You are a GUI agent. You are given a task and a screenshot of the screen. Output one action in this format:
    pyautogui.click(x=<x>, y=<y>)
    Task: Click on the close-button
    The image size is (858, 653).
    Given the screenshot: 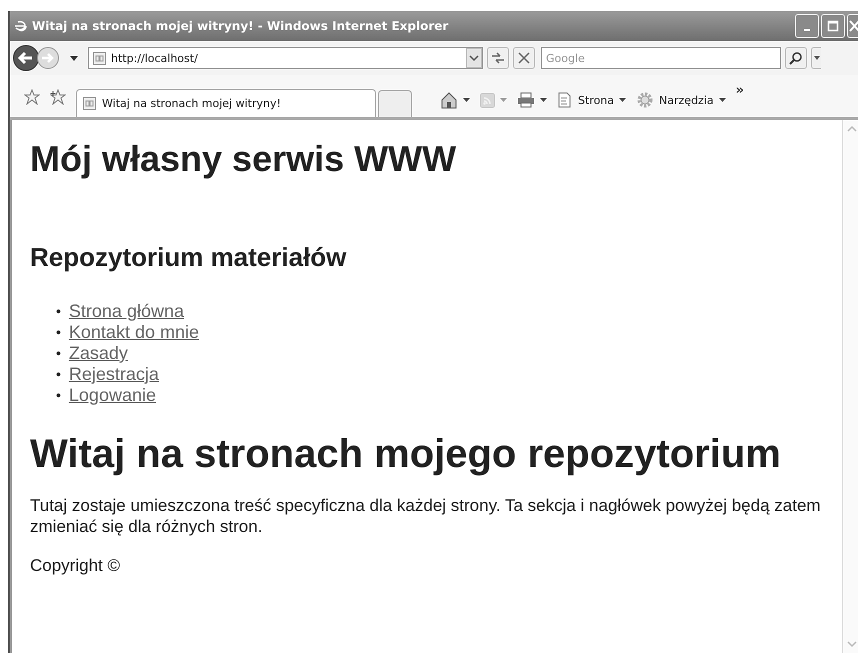 What is the action you would take?
    pyautogui.click(x=852, y=26)
    